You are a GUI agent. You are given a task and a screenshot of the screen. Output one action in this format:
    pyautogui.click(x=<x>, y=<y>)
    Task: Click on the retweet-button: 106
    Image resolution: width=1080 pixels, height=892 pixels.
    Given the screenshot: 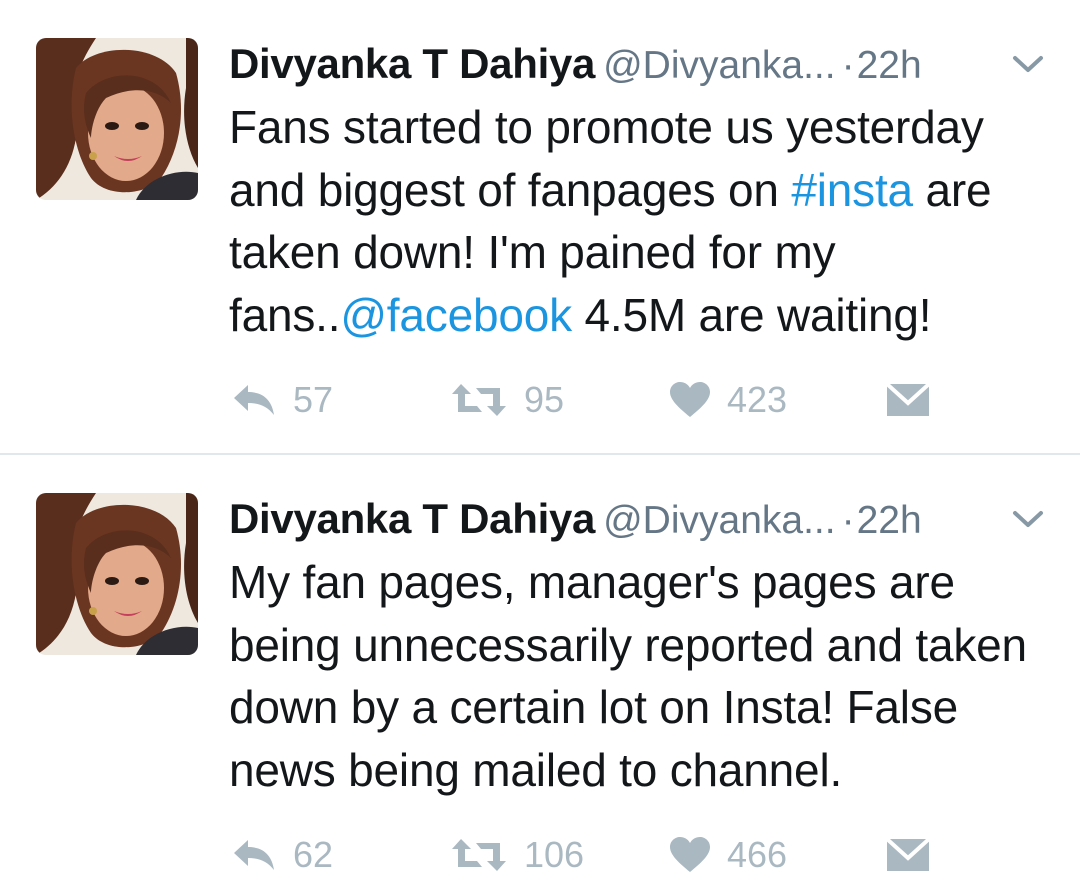 What is the action you would take?
    pyautogui.click(x=517, y=855)
    